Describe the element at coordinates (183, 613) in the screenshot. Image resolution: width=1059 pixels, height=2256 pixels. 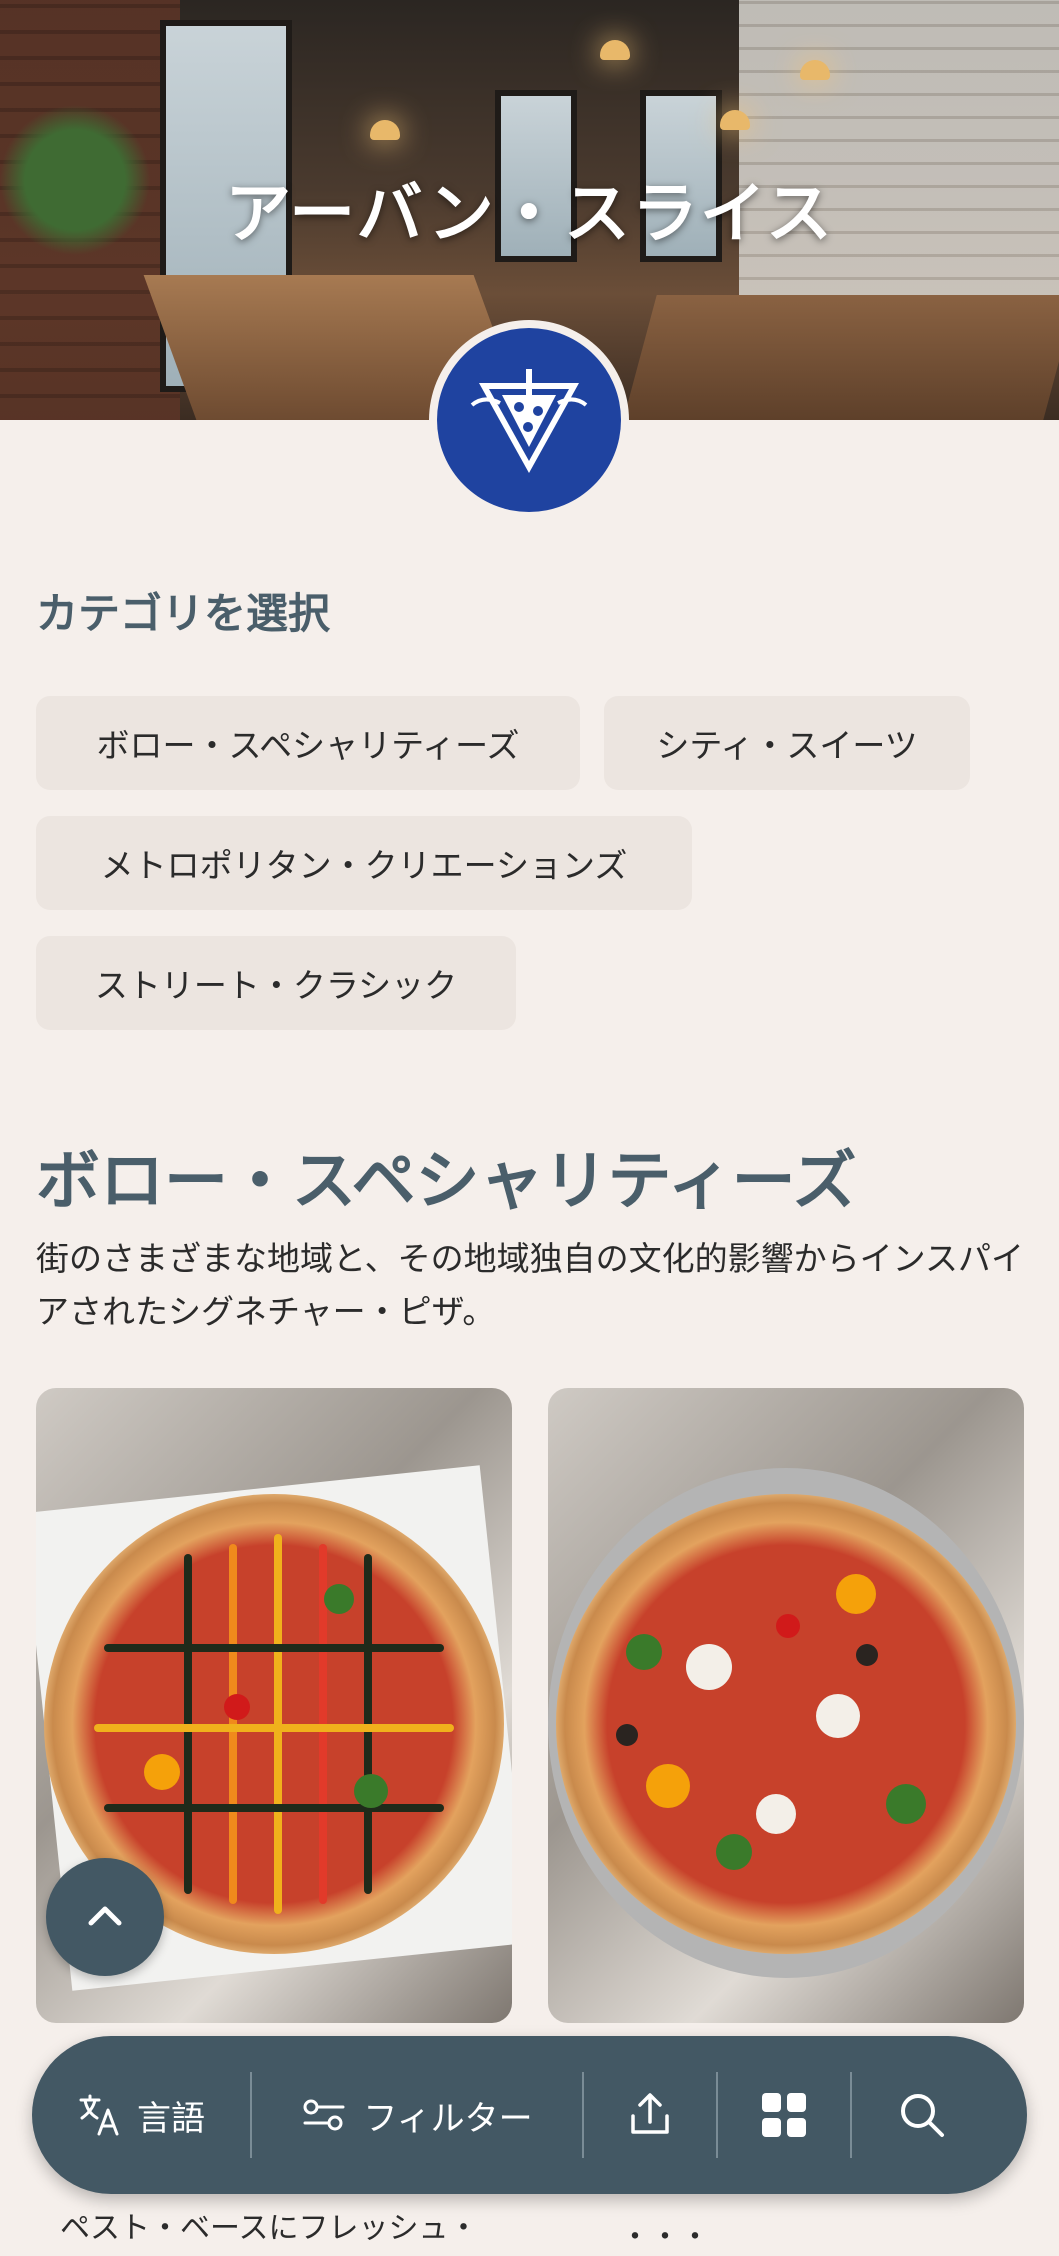
I see `category-heading: カテゴリを選択` at that location.